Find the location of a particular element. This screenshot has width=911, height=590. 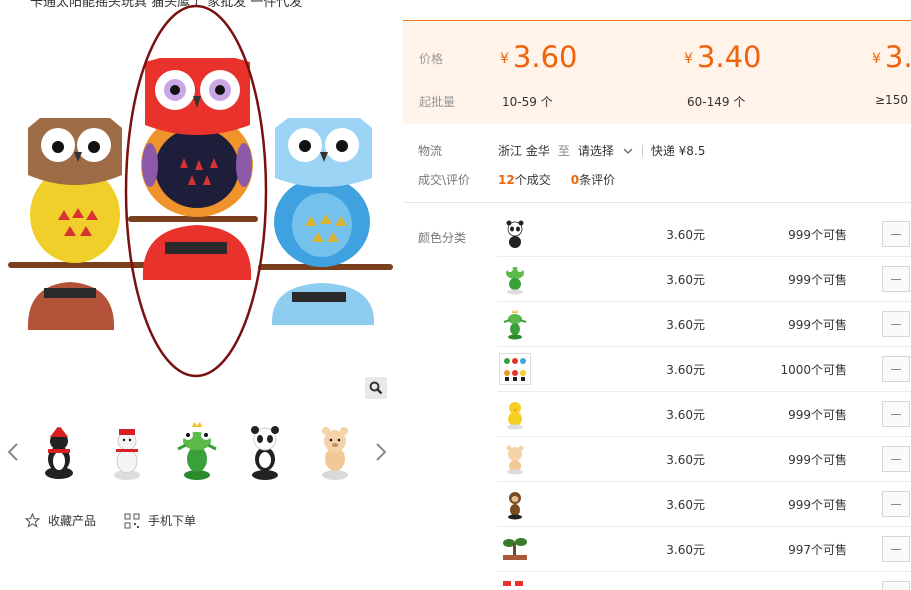

sku-row: 3.60元 1000个可售 is located at coordinates (704, 369).